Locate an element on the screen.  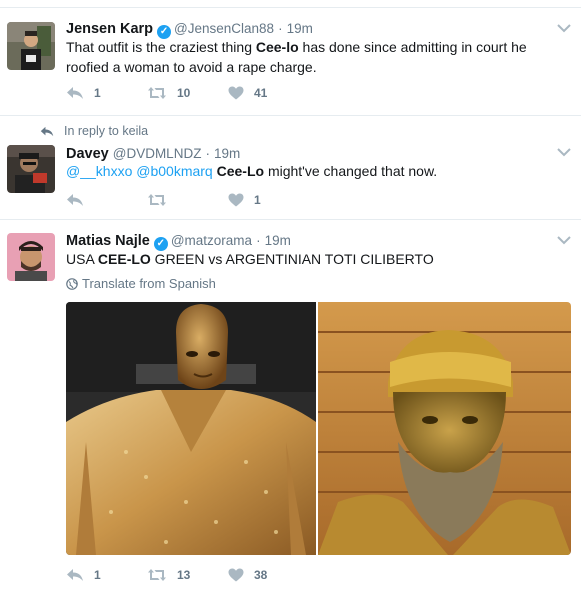
handle: @DVDMLNDZ is located at coordinates (157, 153).